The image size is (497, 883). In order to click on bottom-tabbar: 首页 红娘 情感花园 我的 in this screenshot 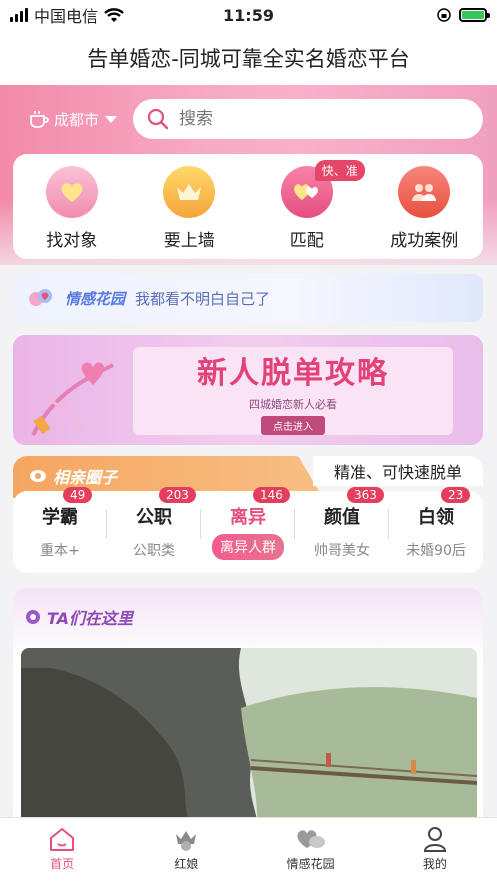, I will do `click(248, 850)`.